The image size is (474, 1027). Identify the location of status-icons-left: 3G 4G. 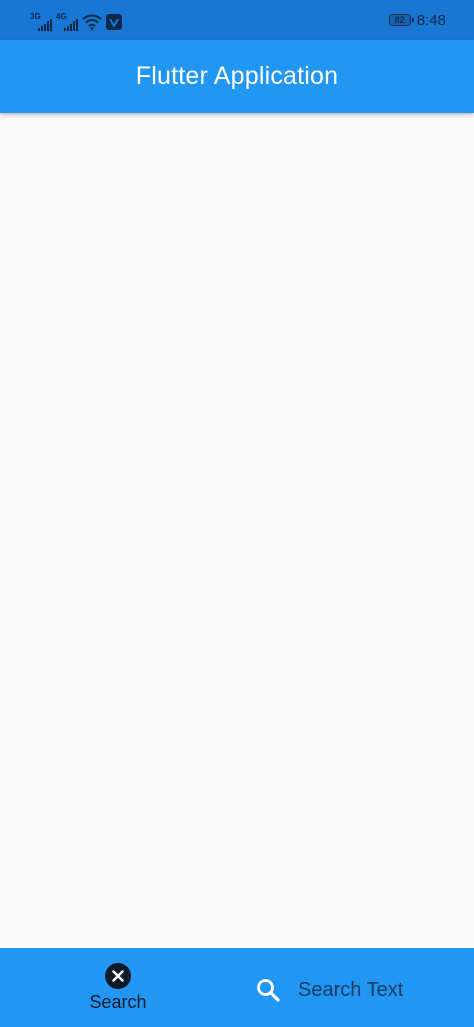
(76, 20).